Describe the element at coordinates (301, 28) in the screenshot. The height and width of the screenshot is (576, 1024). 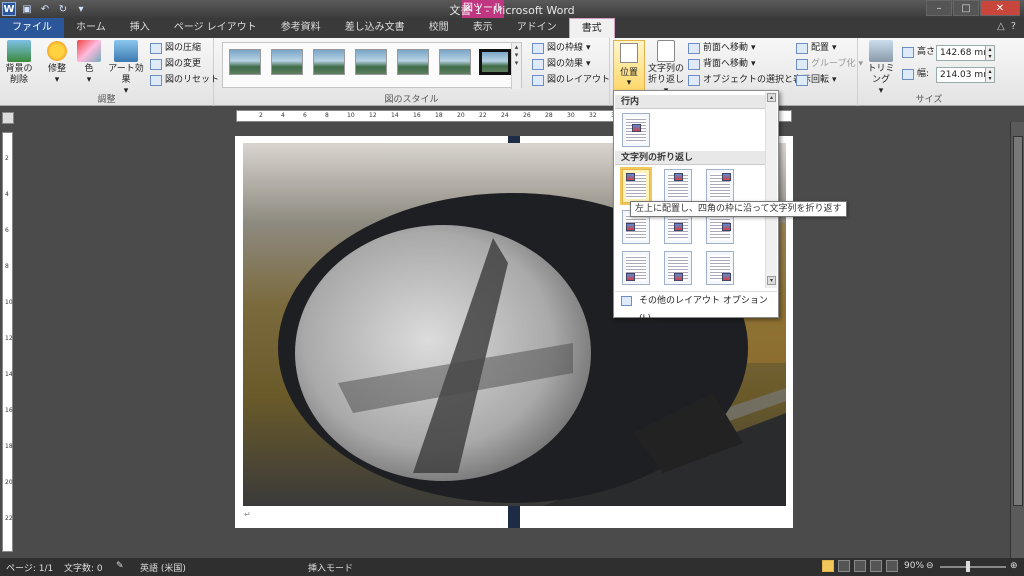
I see `tab-references: 参考資料` at that location.